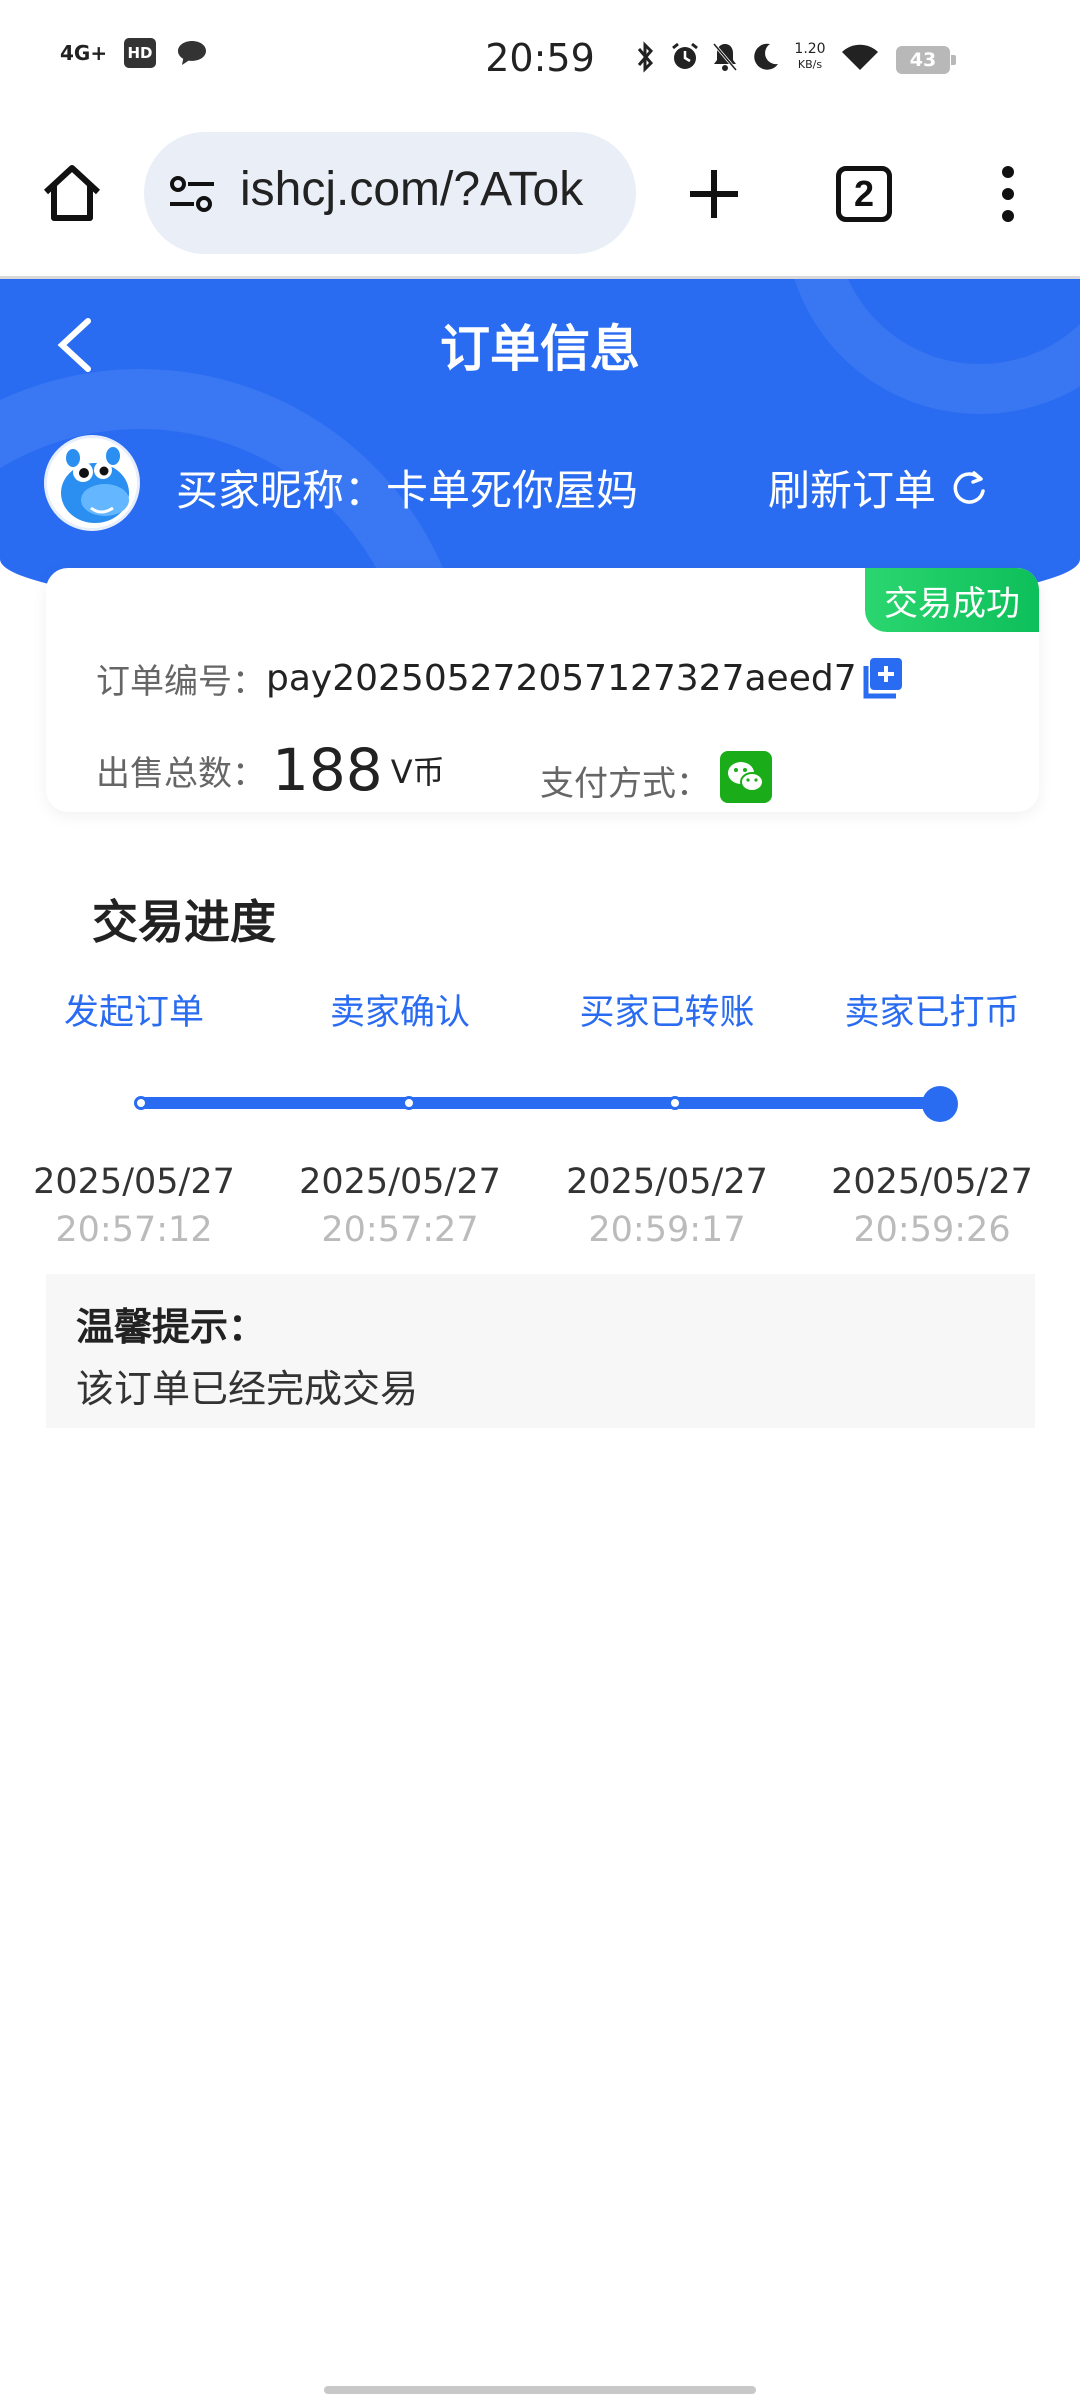 This screenshot has width=1080, height=2400. Describe the element at coordinates (882, 679) in the screenshot. I see `copy-icon` at that location.